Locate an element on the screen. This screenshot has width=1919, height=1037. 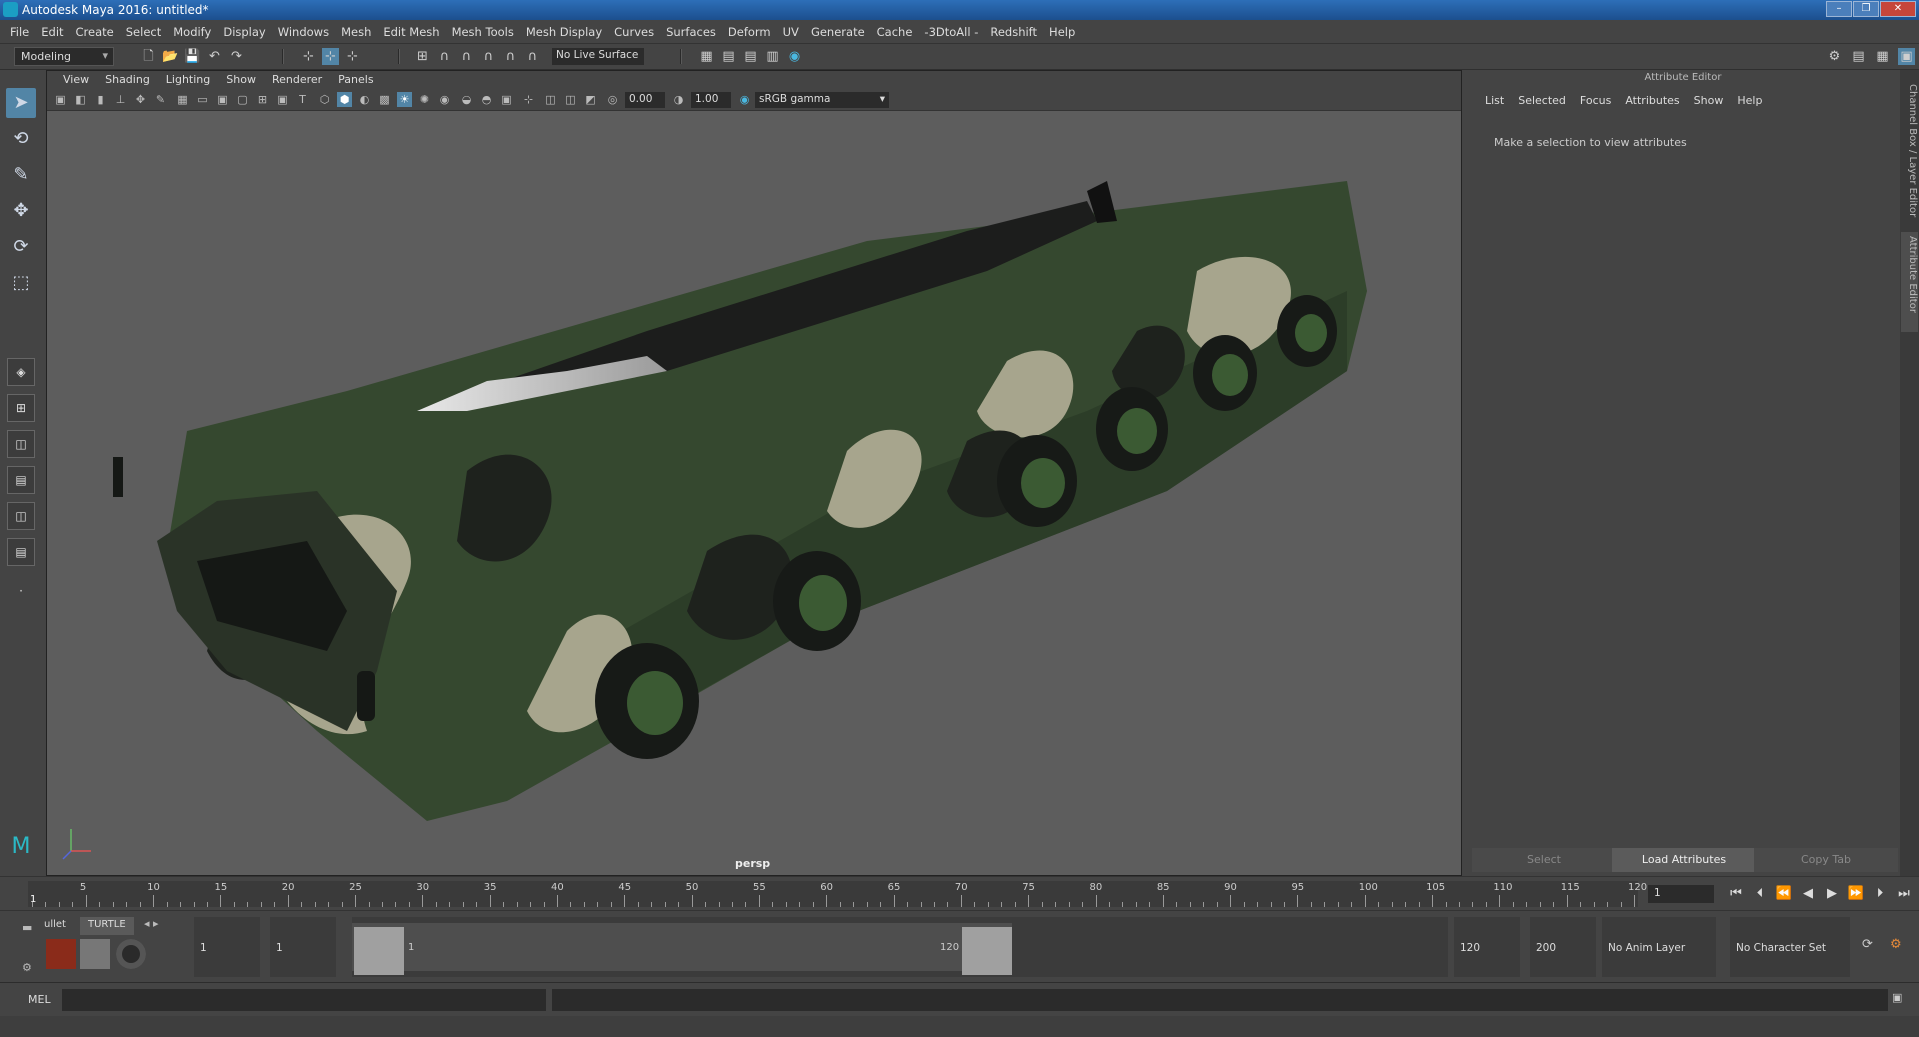
command-input is located at coordinates (304, 1000).